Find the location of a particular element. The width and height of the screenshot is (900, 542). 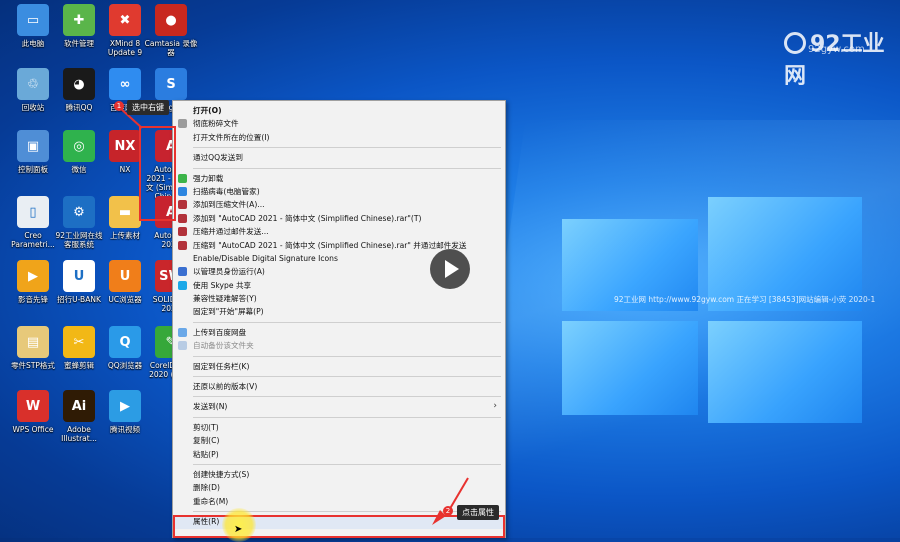

step2-badge: 2 is located at coordinates (448, 511).